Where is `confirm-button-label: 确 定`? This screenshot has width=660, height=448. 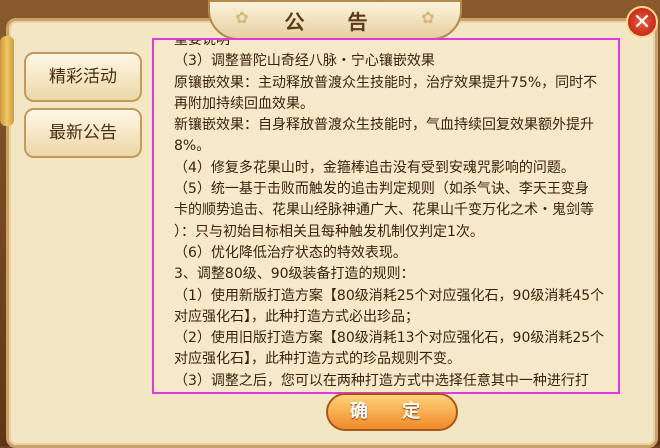
confirm-button-label: 确 定 is located at coordinates (392, 411).